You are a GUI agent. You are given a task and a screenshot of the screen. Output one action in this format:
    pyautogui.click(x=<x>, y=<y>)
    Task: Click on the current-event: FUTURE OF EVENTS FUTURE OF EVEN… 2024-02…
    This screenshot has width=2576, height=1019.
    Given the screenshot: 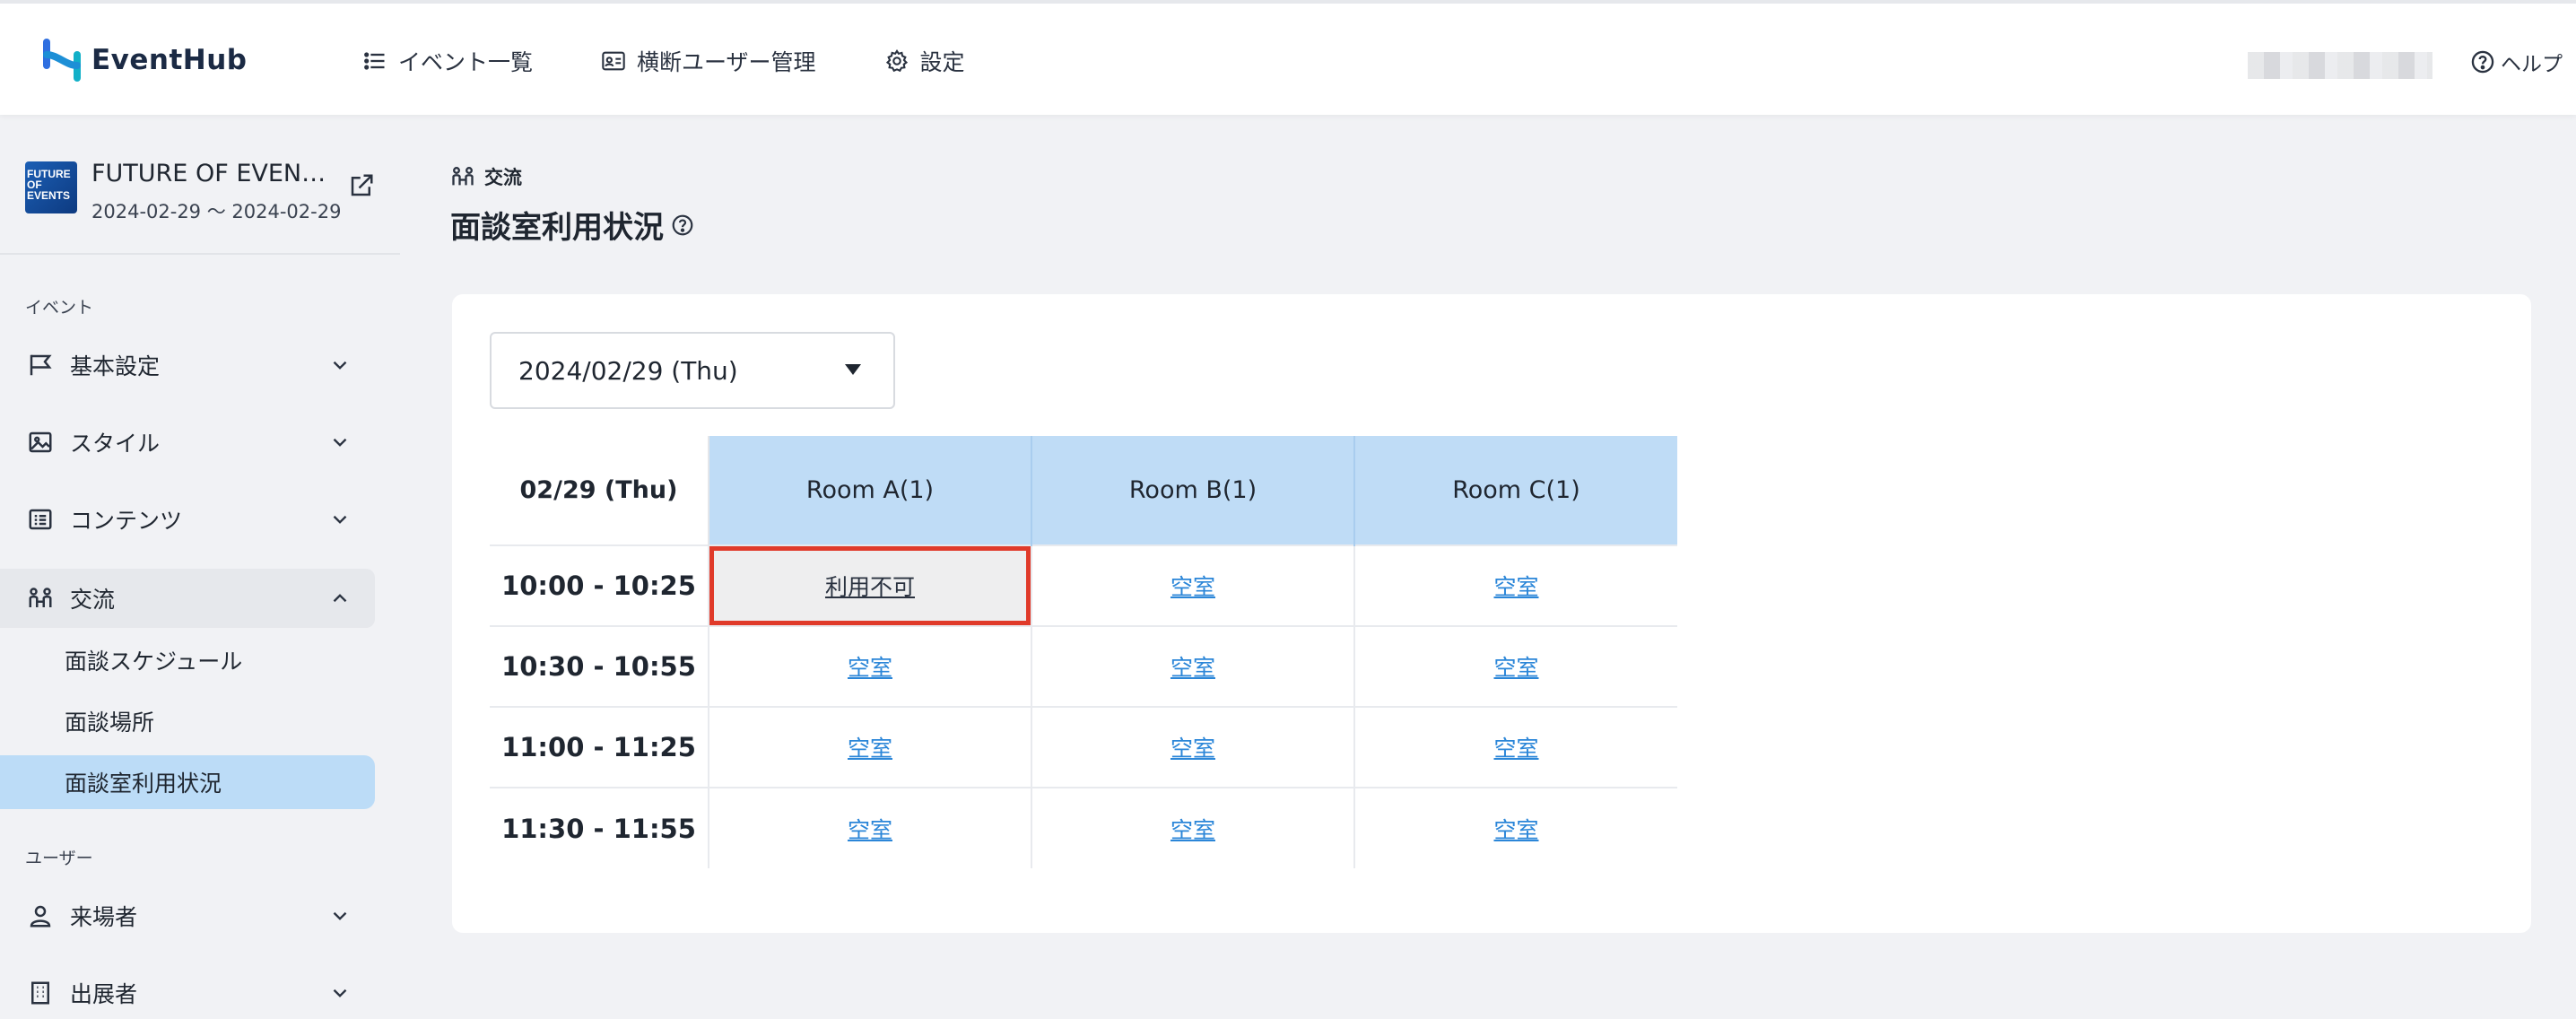 What is the action you would take?
    pyautogui.click(x=204, y=200)
    